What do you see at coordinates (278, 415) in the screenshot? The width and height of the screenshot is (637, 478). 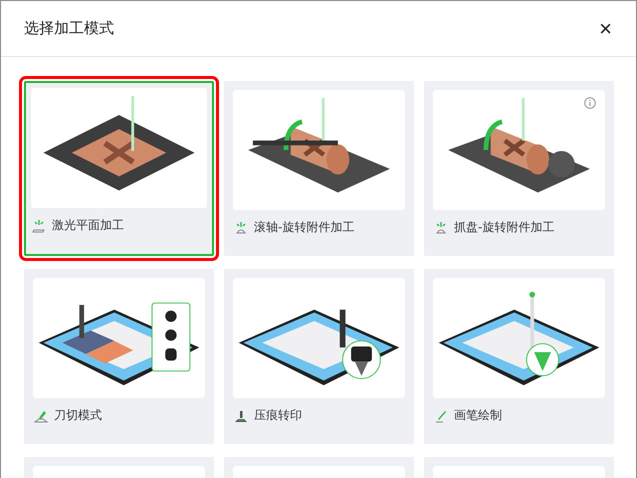 I see `mode-label: 压痕转印` at bounding box center [278, 415].